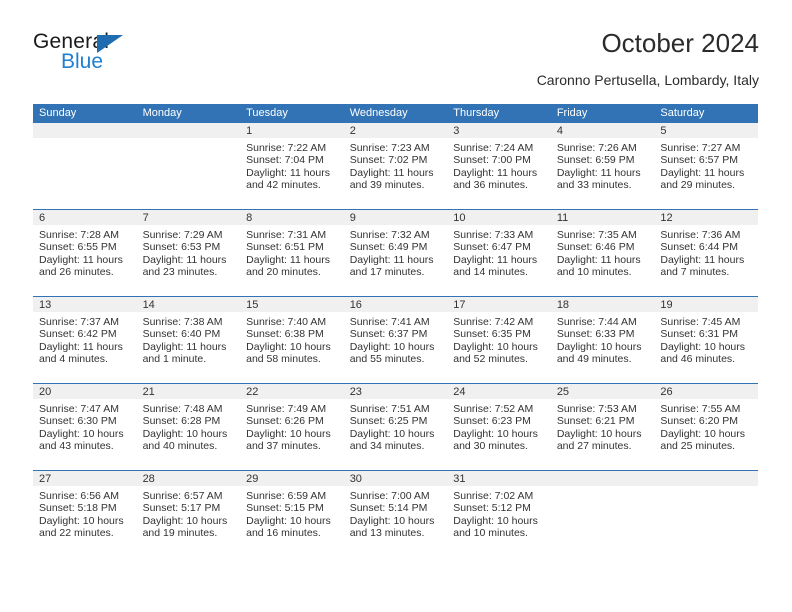 The image size is (792, 612). Describe the element at coordinates (85, 391) in the screenshot. I see `day-number-band: 20` at that location.